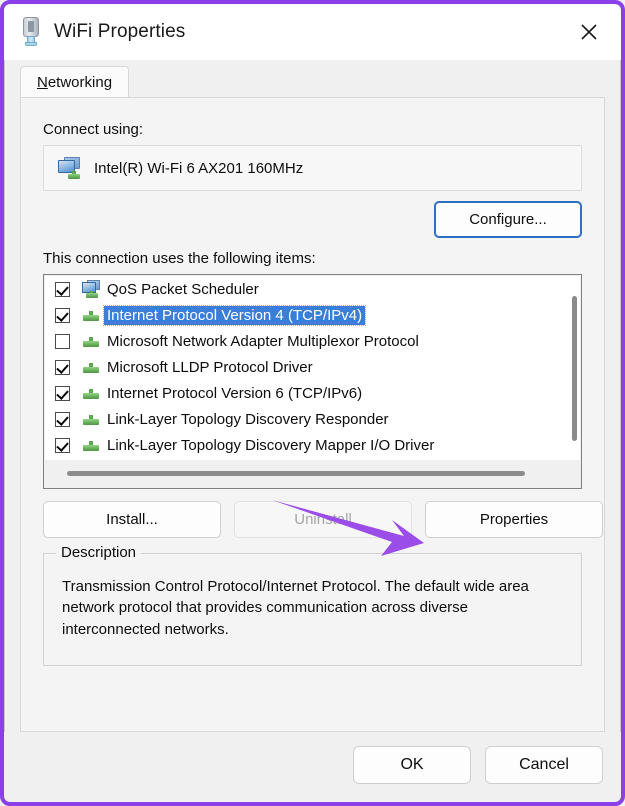 The width and height of the screenshot is (625, 806). What do you see at coordinates (248, 419) in the screenshot?
I see `item-label: Link-Layer Topology Discovery Responder` at bounding box center [248, 419].